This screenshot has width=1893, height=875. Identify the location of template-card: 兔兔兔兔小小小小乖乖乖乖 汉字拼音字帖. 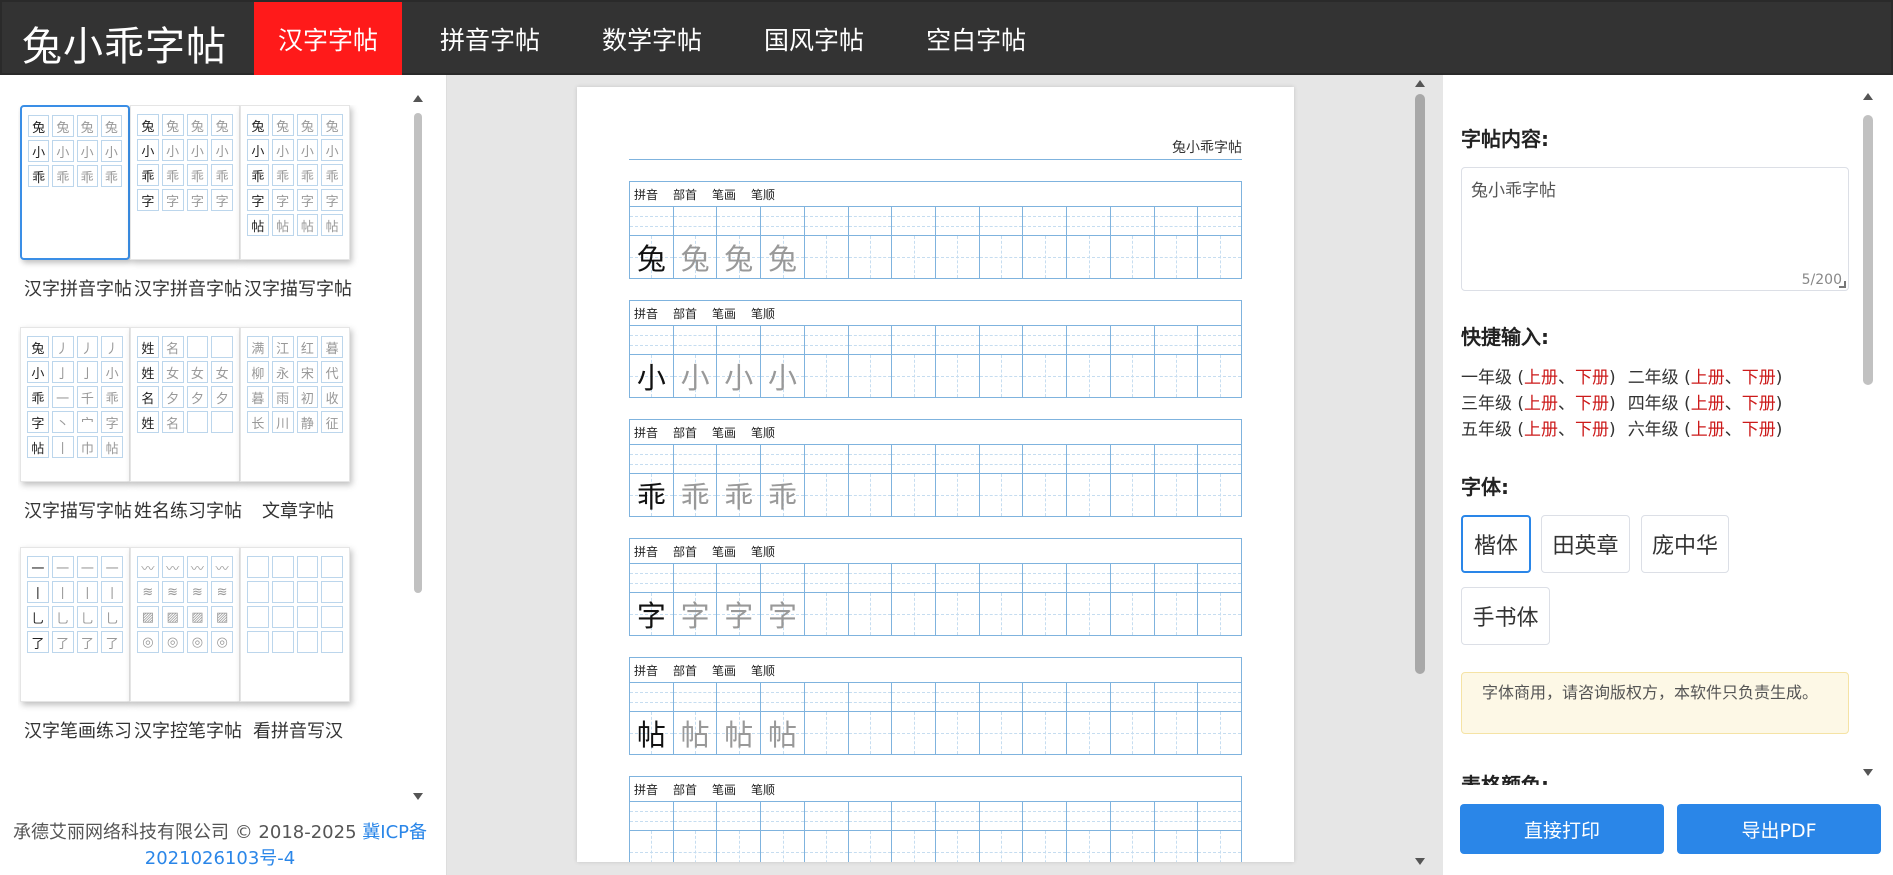
(78, 203).